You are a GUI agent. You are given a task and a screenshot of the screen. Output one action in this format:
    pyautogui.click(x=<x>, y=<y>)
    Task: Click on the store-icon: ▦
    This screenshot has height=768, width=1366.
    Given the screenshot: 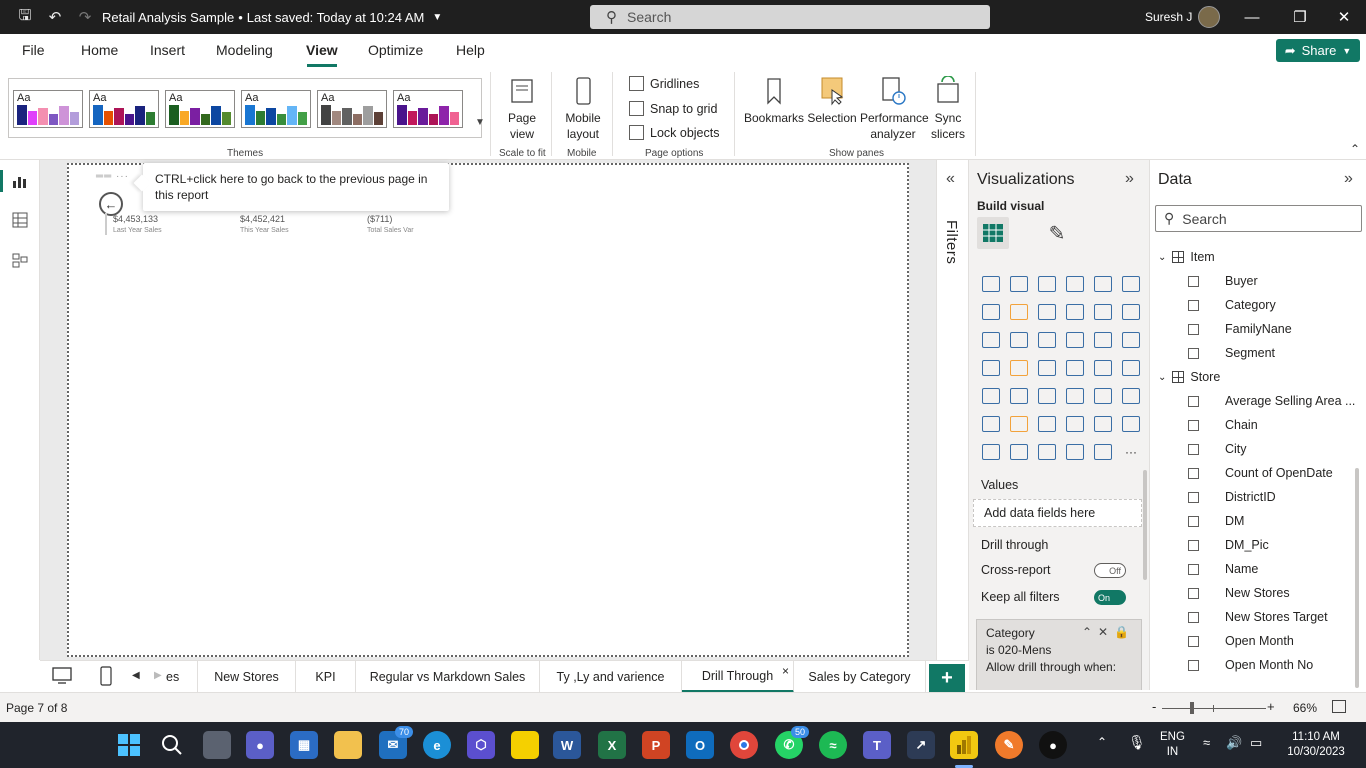 What is the action you would take?
    pyautogui.click(x=304, y=745)
    